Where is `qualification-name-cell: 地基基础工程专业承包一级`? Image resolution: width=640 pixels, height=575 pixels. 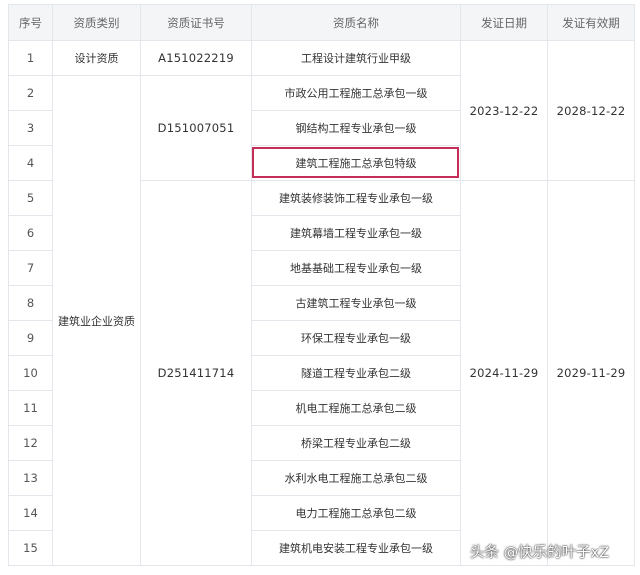 qualification-name-cell: 地基基础工程专业承包一级 is located at coordinates (356, 268).